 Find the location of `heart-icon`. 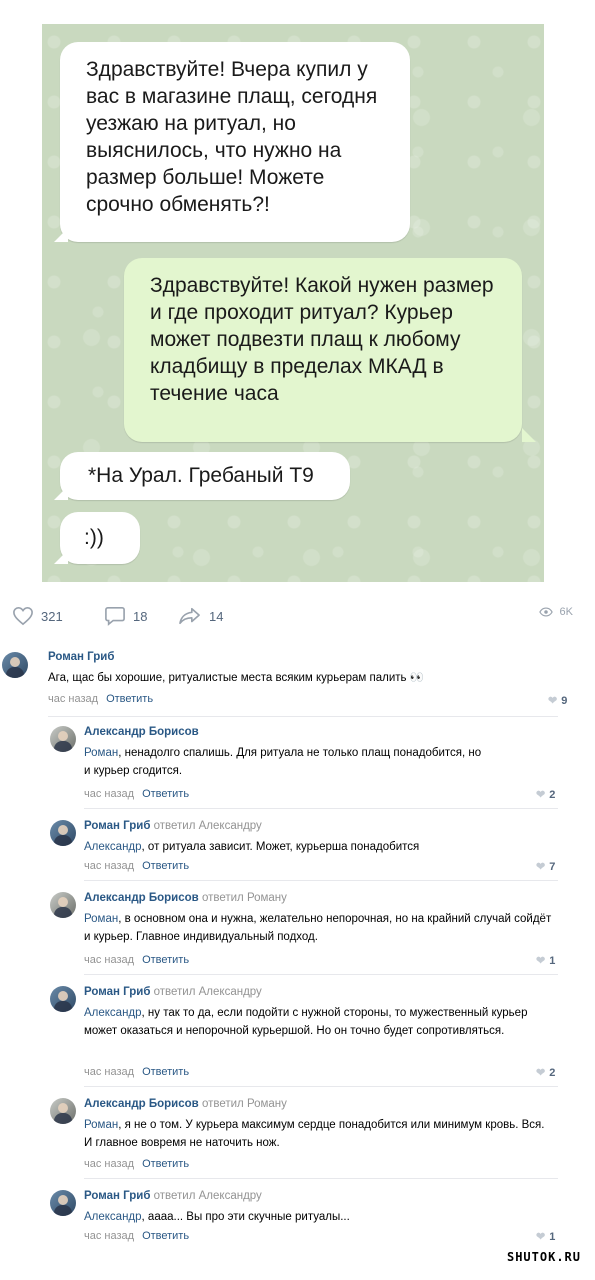

heart-icon is located at coordinates (23, 616).